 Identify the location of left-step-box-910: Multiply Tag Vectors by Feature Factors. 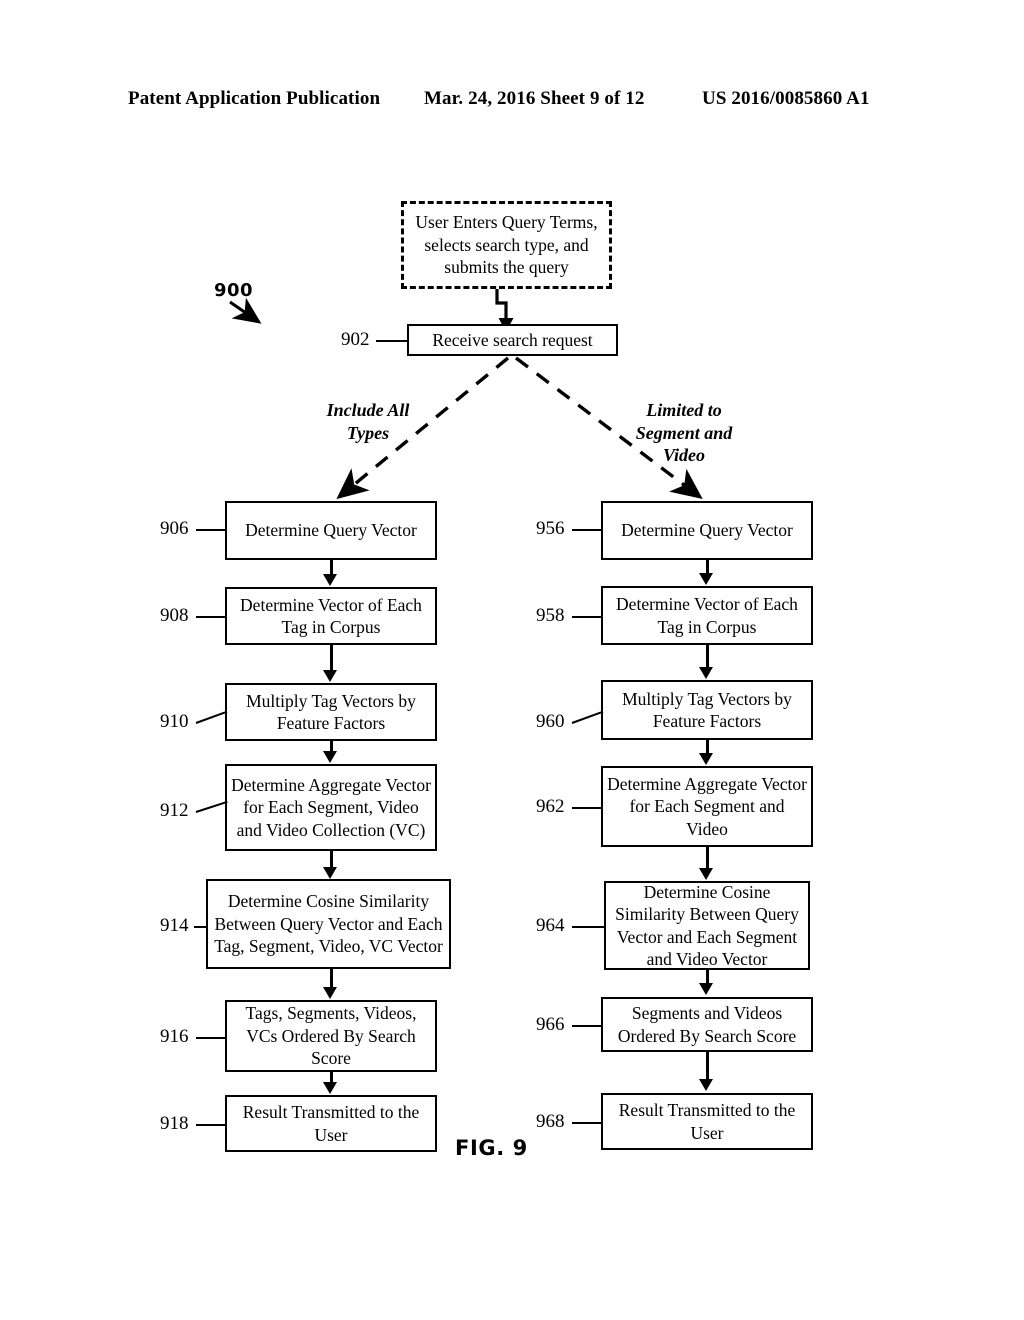
(331, 712).